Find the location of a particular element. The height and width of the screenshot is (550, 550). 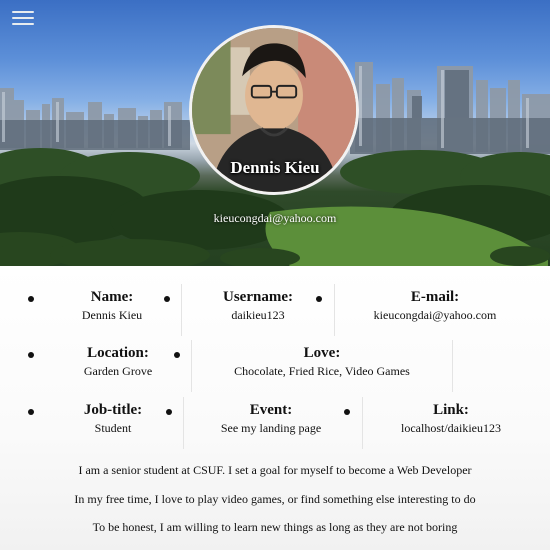

jobtitle-label: Job-title: is located at coordinates (113, 410).